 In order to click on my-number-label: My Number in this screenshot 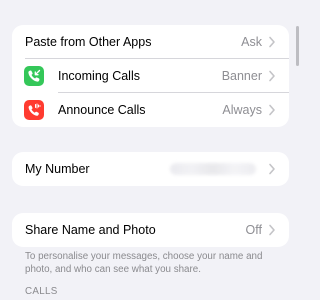, I will do `click(57, 169)`.